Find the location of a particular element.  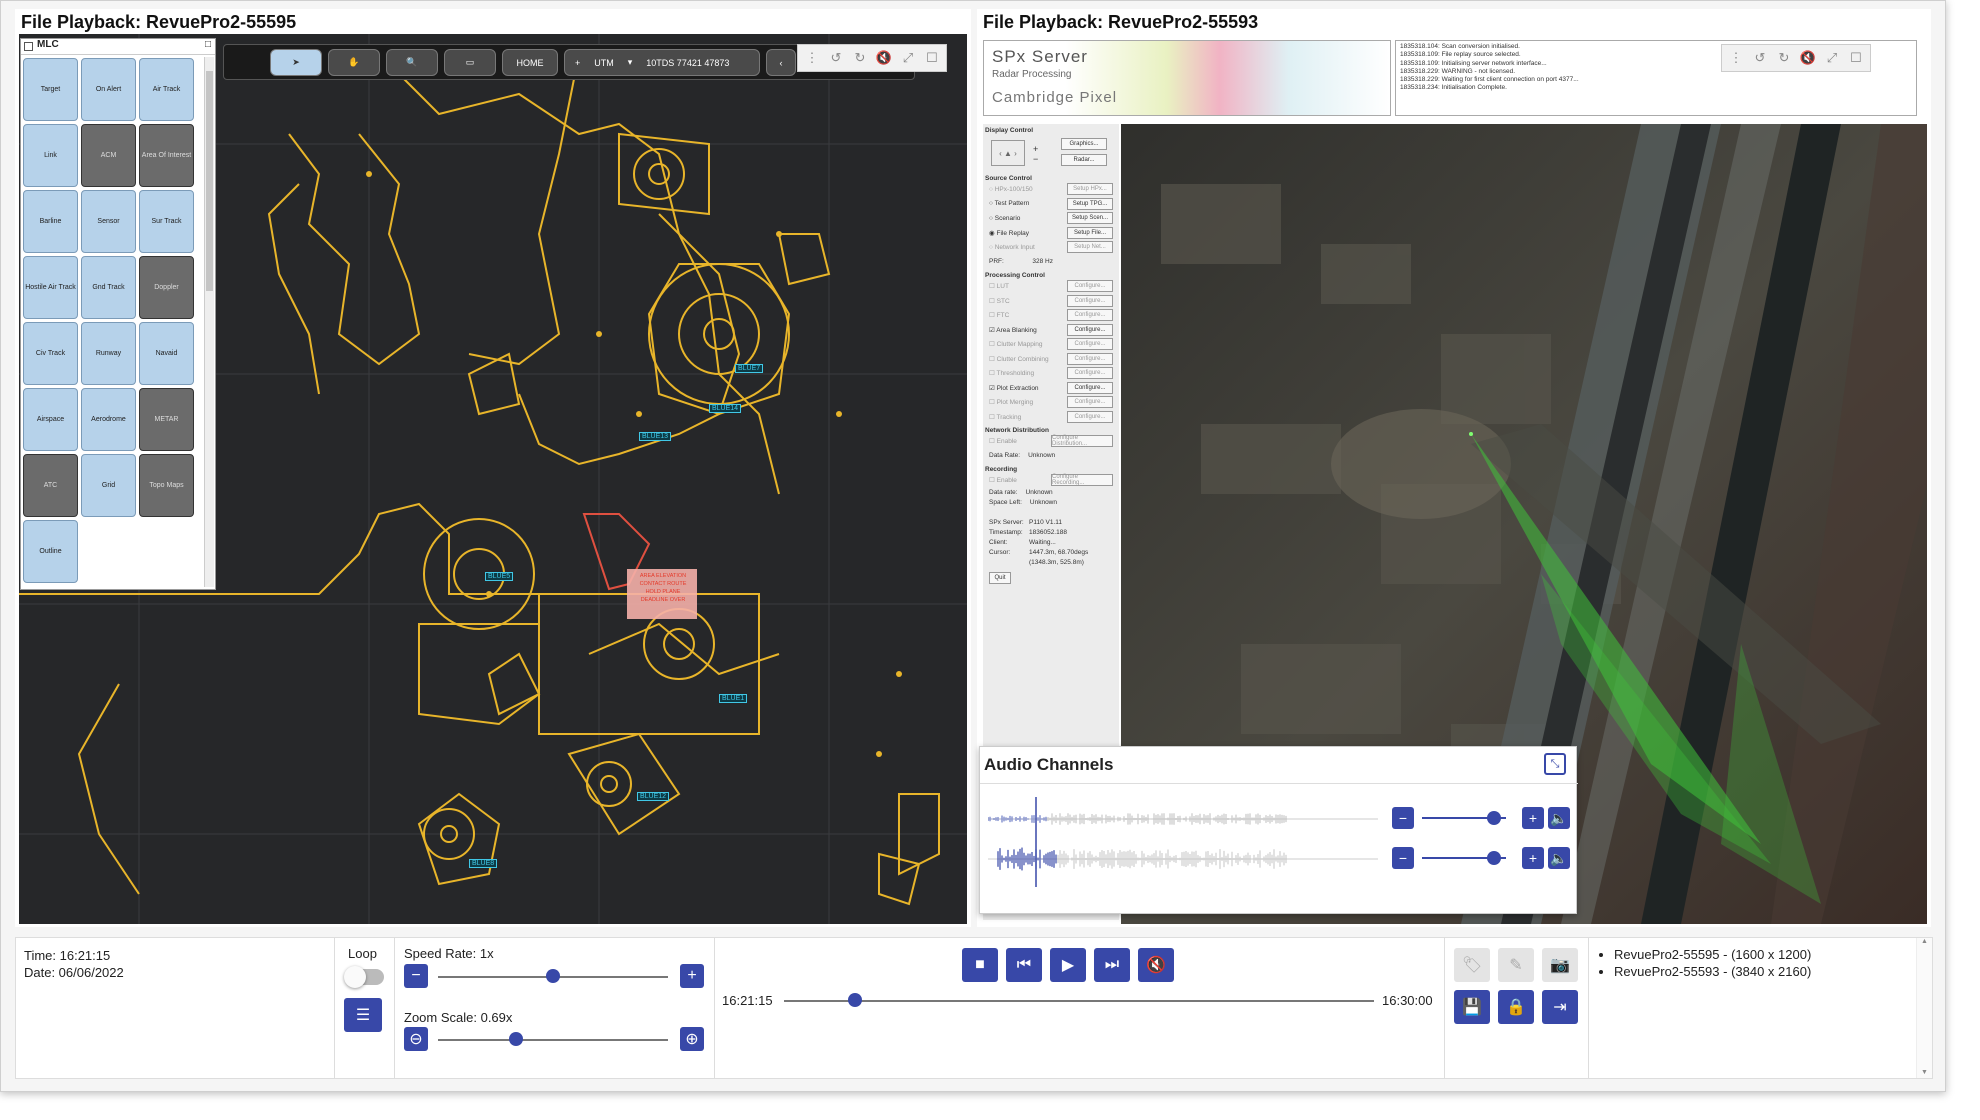

processing-checkbox: ☐ Clutter Combining is located at coordinates (1019, 359).